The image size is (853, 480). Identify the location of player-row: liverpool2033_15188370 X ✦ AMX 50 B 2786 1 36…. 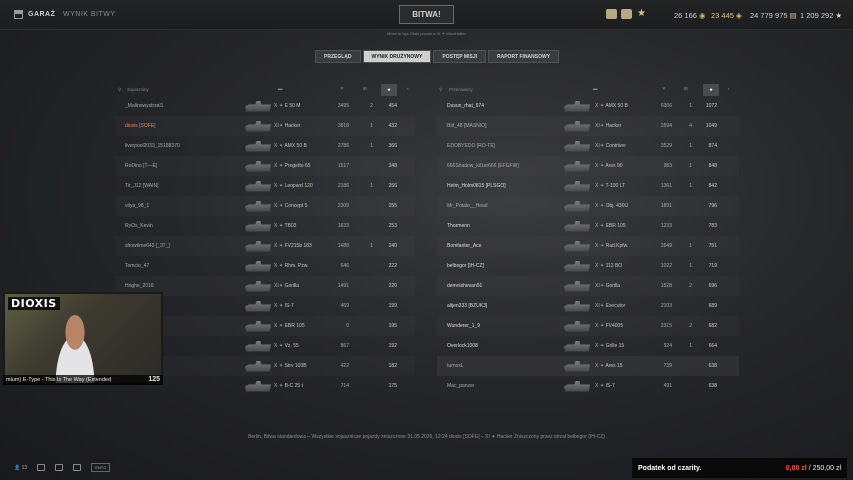
(265, 146).